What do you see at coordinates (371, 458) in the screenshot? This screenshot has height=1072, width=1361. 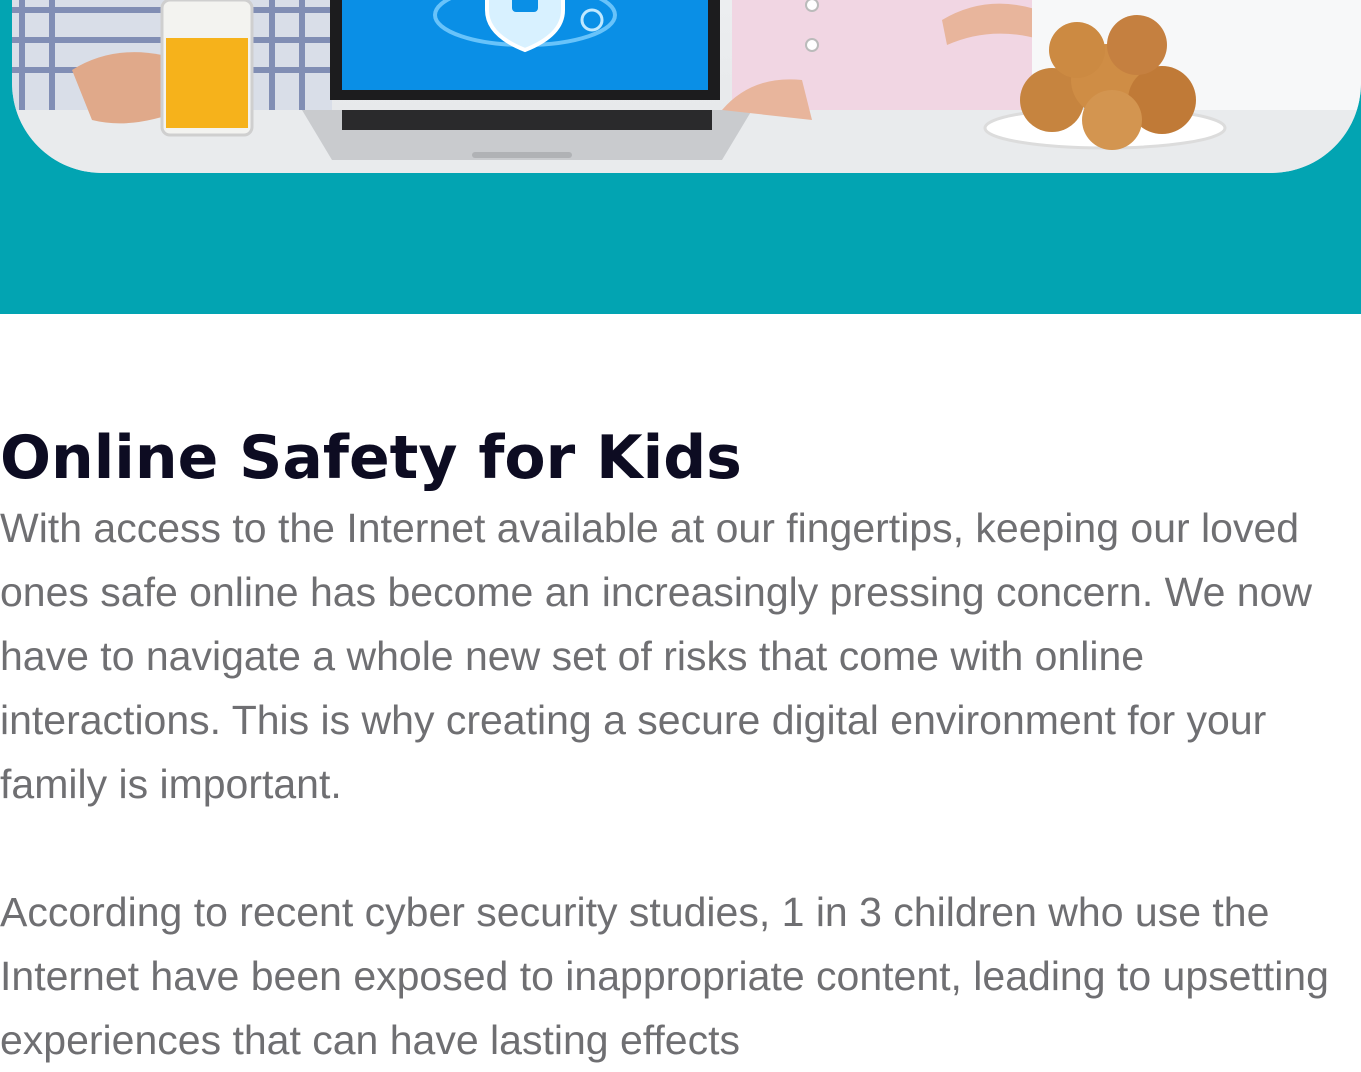 I see `article-title: Online Safety for Kids` at bounding box center [371, 458].